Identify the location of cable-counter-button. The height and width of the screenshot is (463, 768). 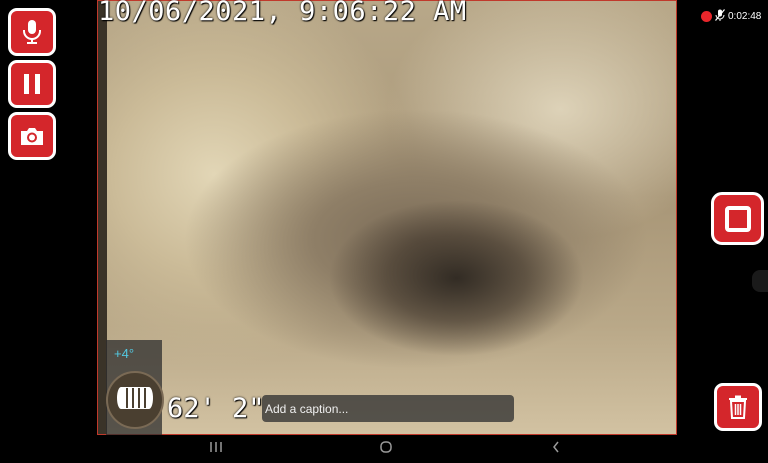
(135, 400).